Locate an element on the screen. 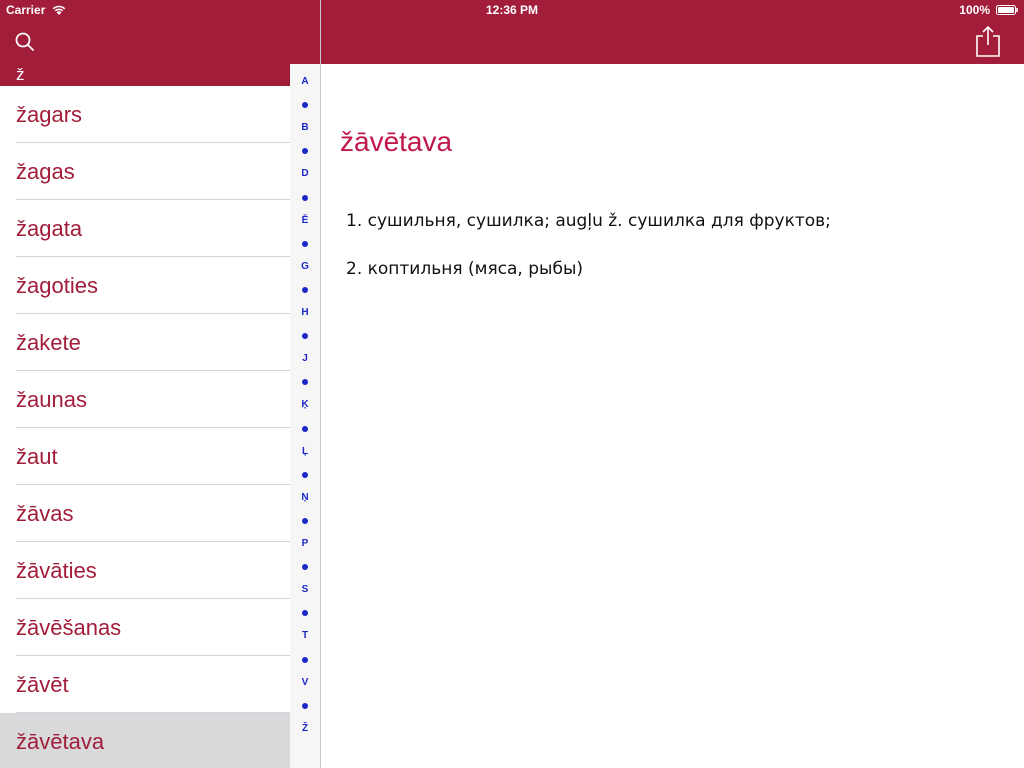 The width and height of the screenshot is (1024, 768). index-letter: Ē is located at coordinates (305, 220).